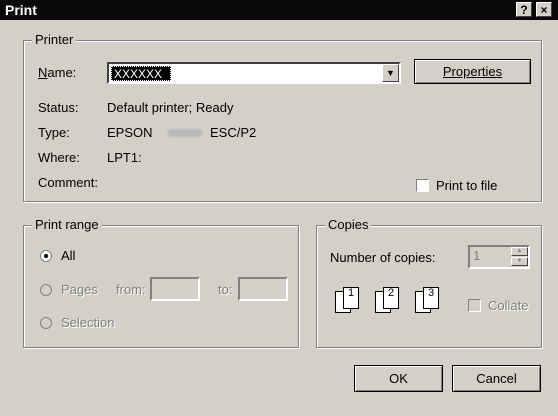 The width and height of the screenshot is (558, 416). What do you see at coordinates (279, 10) in the screenshot?
I see `title-bar: Print ? ×` at bounding box center [279, 10].